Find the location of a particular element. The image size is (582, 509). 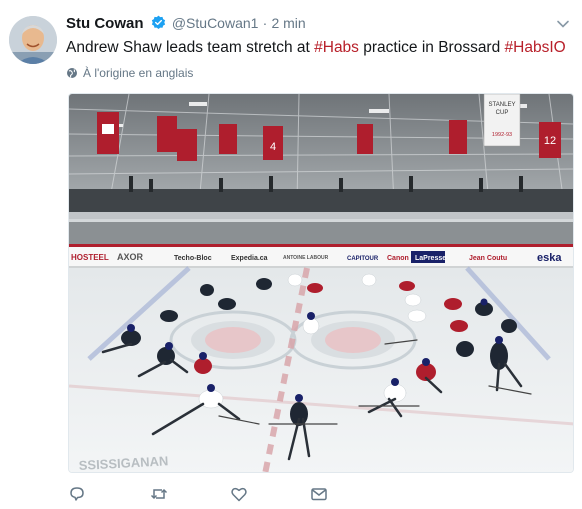

board-ad: Expedia.ca is located at coordinates (249, 258).